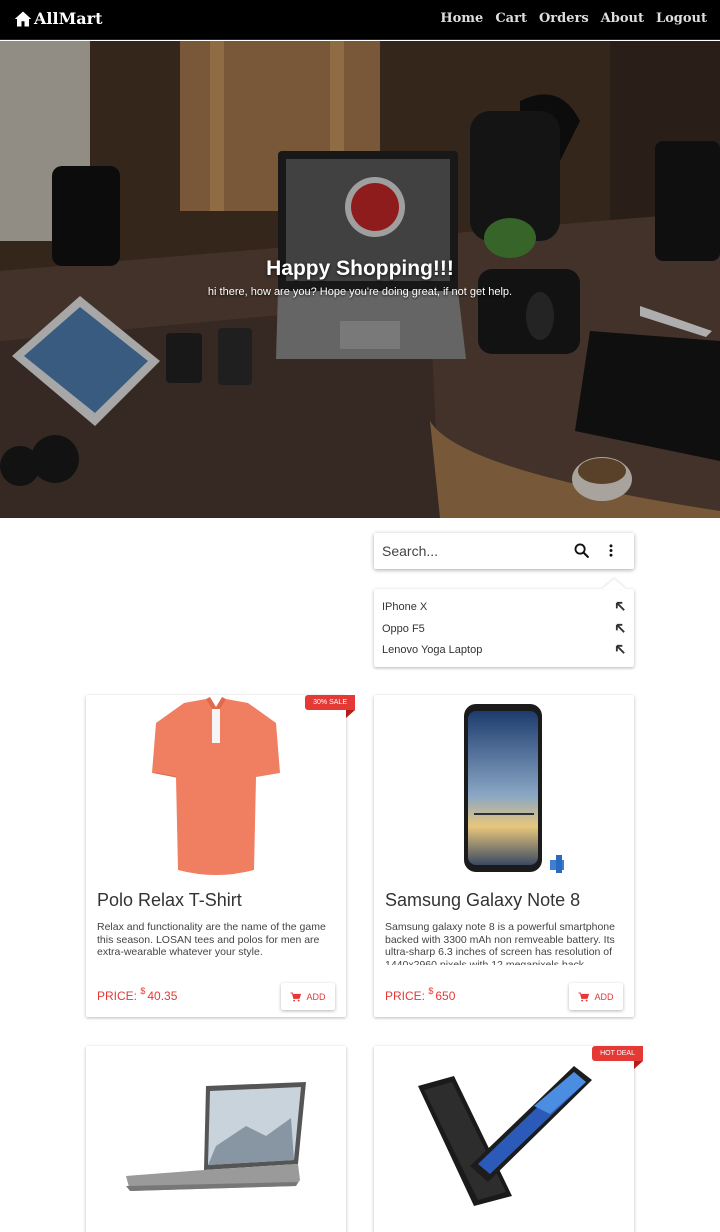  I want to click on nav-links: Home Cart Orders About Logout, so click(567, 18).